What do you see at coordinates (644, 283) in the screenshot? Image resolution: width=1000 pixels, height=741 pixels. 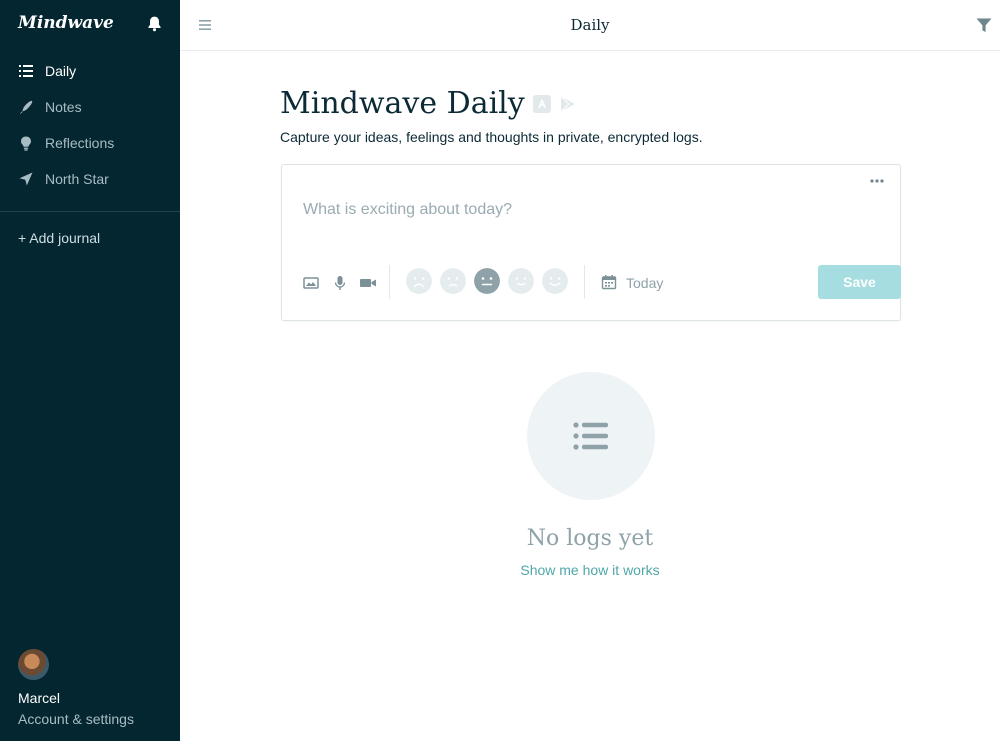 I see `date-selector: Today` at bounding box center [644, 283].